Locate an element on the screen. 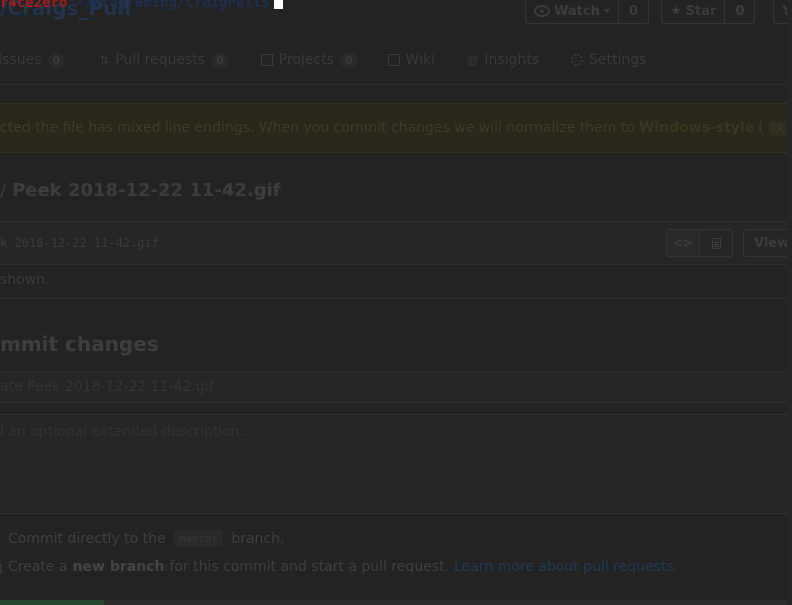 The image size is (792, 605). commit-heading: mmit changes is located at coordinates (79, 344).